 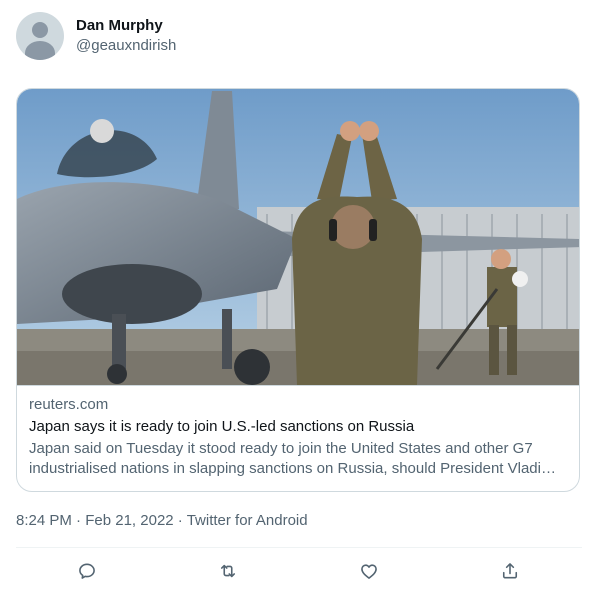 I want to click on author-names: Dan Murphy @geauxndirish, so click(x=126, y=36).